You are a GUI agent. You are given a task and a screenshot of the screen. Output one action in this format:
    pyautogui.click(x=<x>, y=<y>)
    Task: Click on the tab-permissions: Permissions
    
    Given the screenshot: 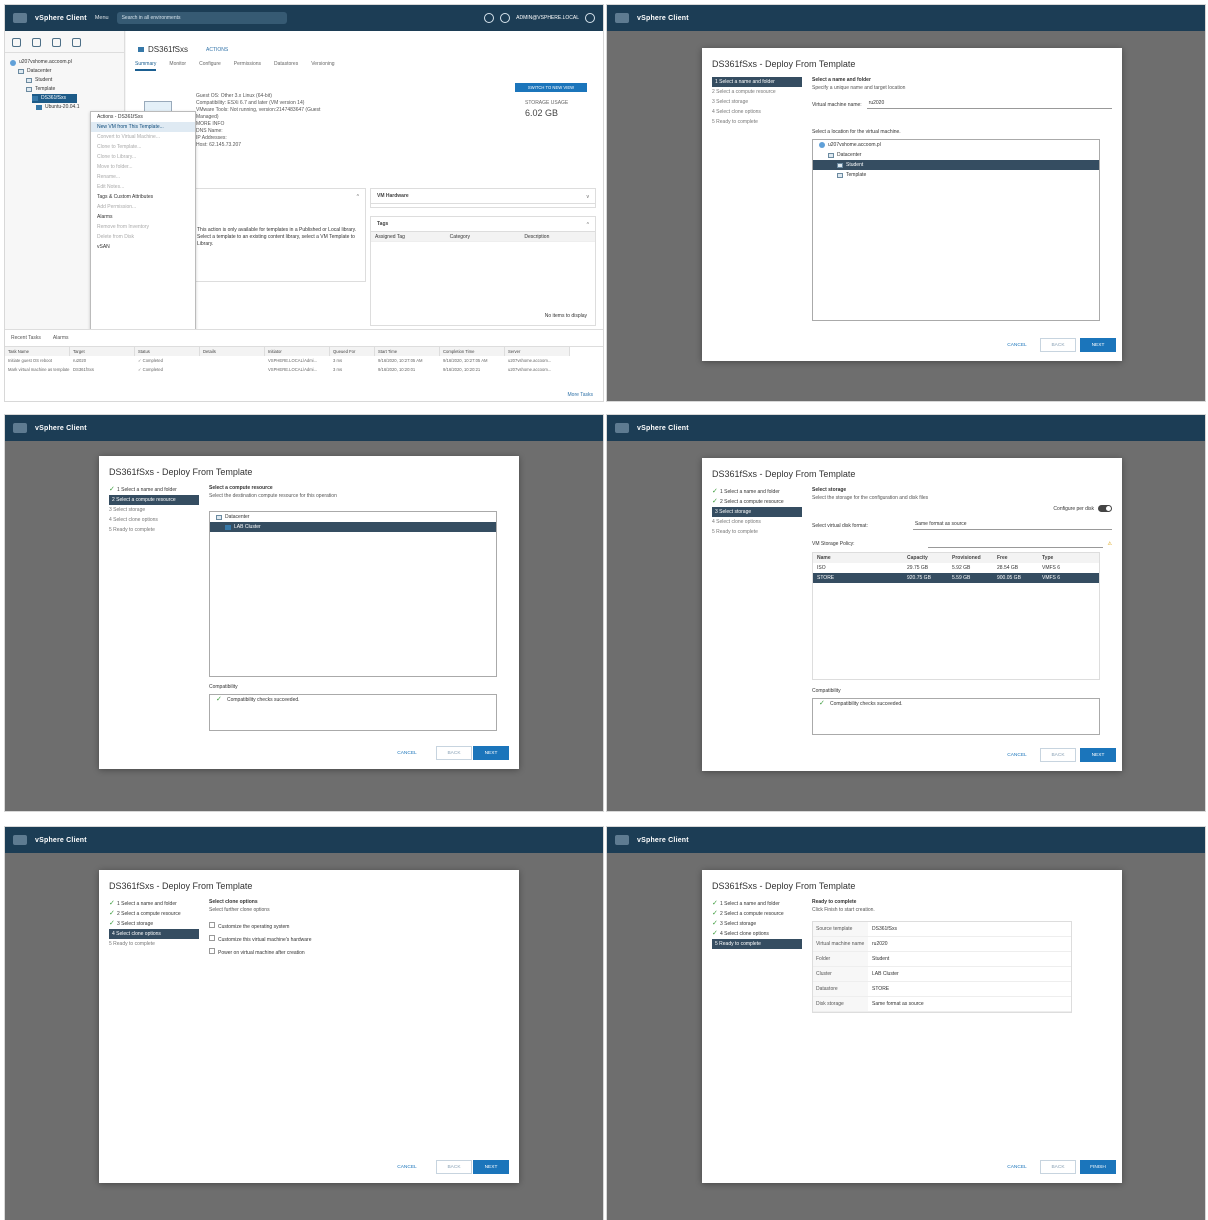 What is the action you would take?
    pyautogui.click(x=247, y=66)
    